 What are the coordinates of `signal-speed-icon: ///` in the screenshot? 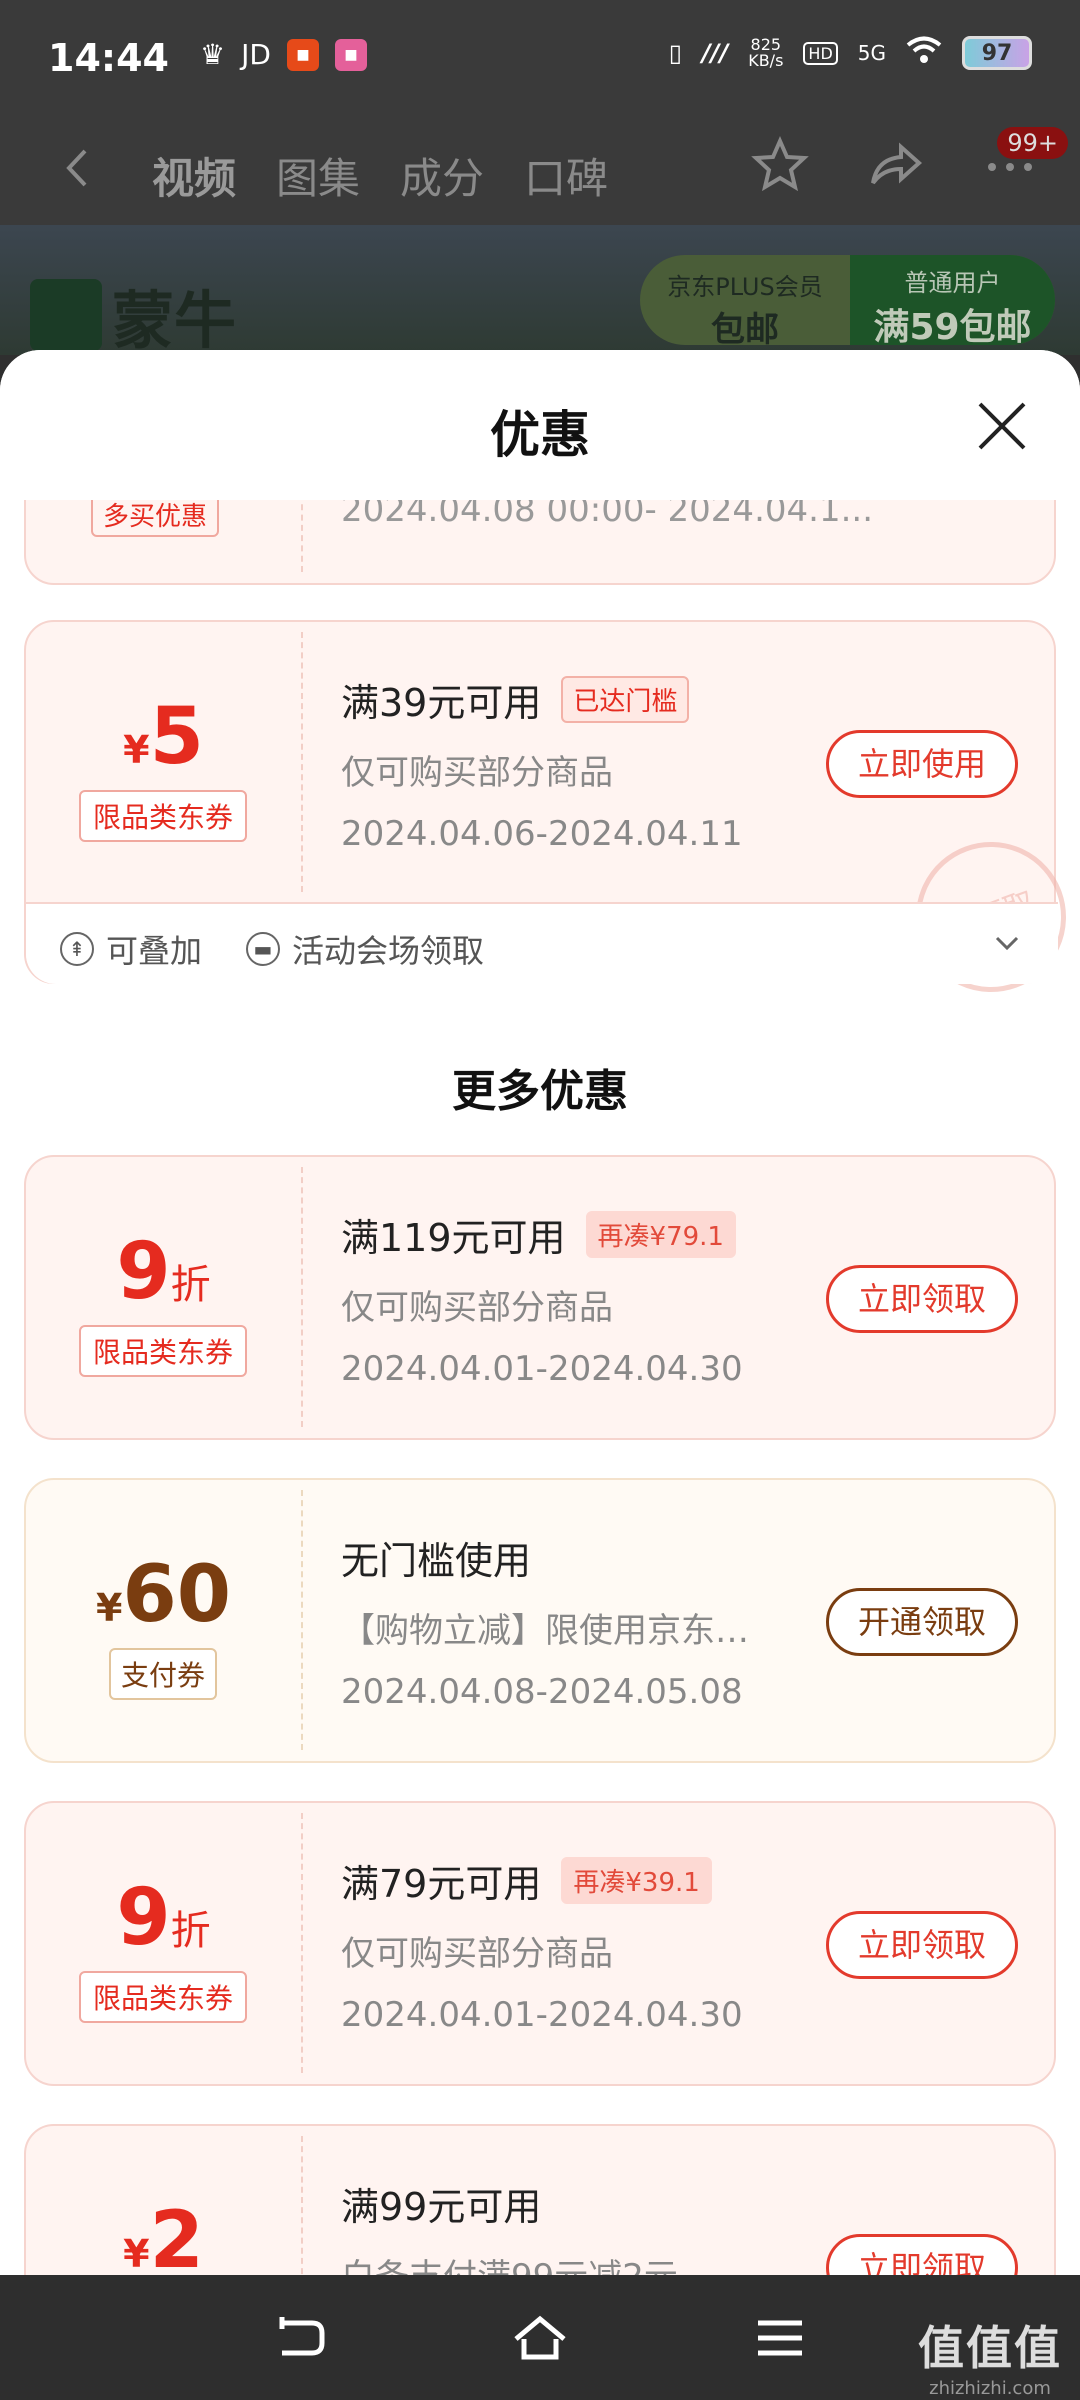 It's located at (715, 53).